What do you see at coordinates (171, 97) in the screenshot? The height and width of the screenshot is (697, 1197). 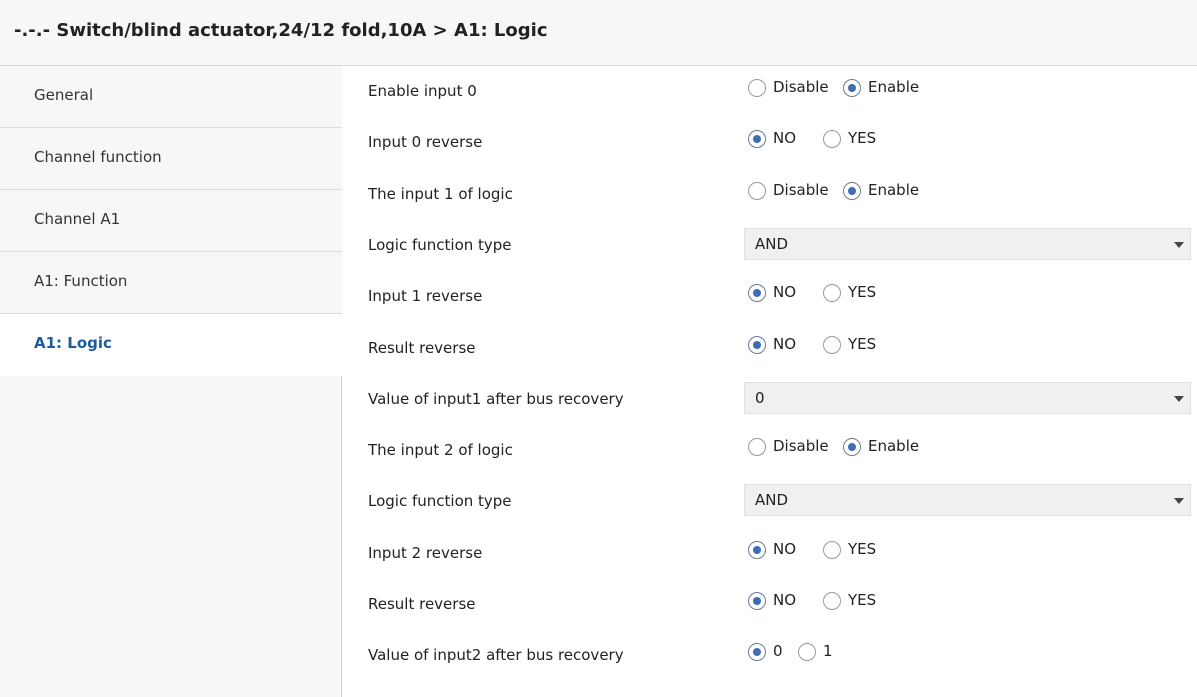 I see `sidebar-item-general: General` at bounding box center [171, 97].